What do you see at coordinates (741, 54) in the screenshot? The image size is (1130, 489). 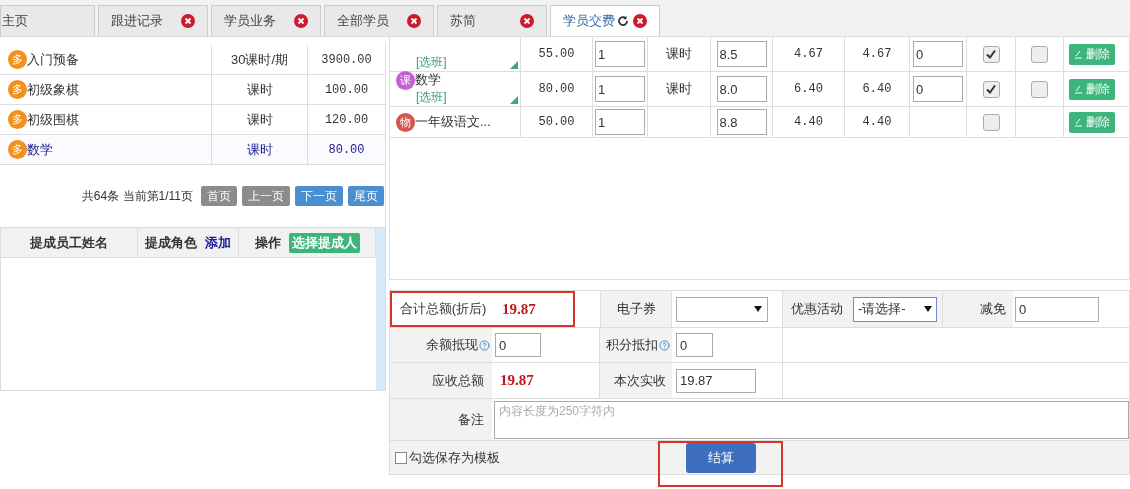 I see `discount-field: 8.5` at bounding box center [741, 54].